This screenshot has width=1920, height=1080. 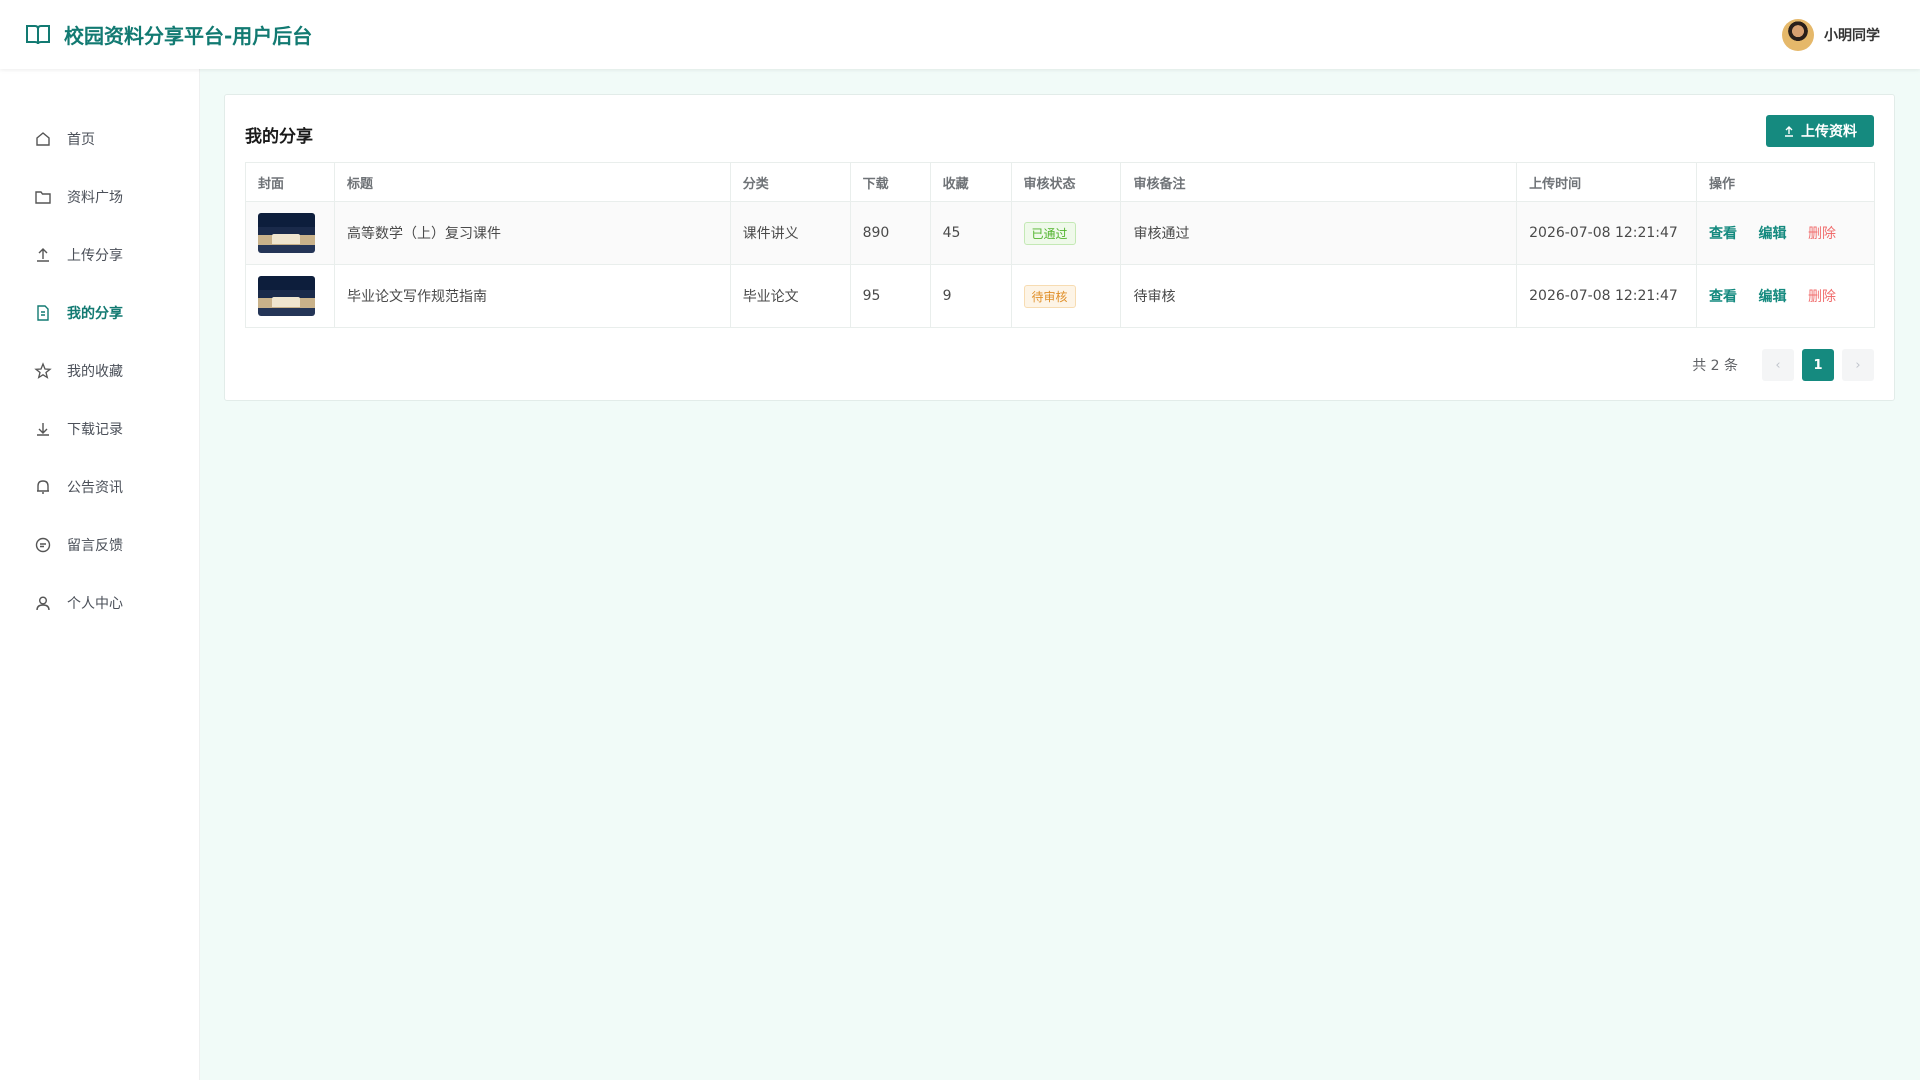 I want to click on pagination: 共 2 条 ‹ 1 ›, so click(x=1783, y=365).